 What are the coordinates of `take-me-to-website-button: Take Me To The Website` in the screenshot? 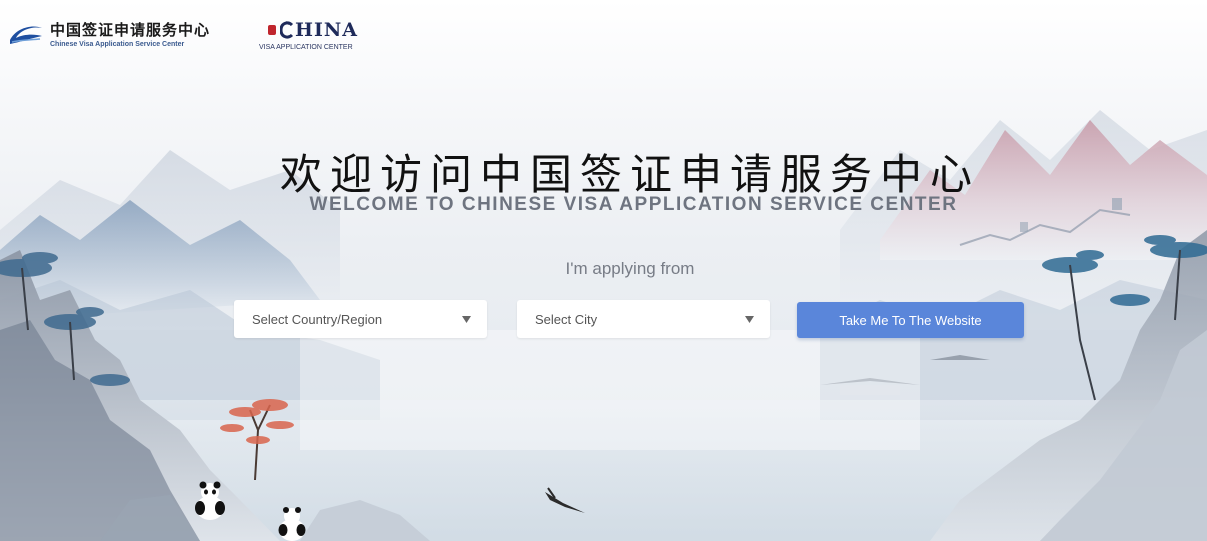 It's located at (910, 320).